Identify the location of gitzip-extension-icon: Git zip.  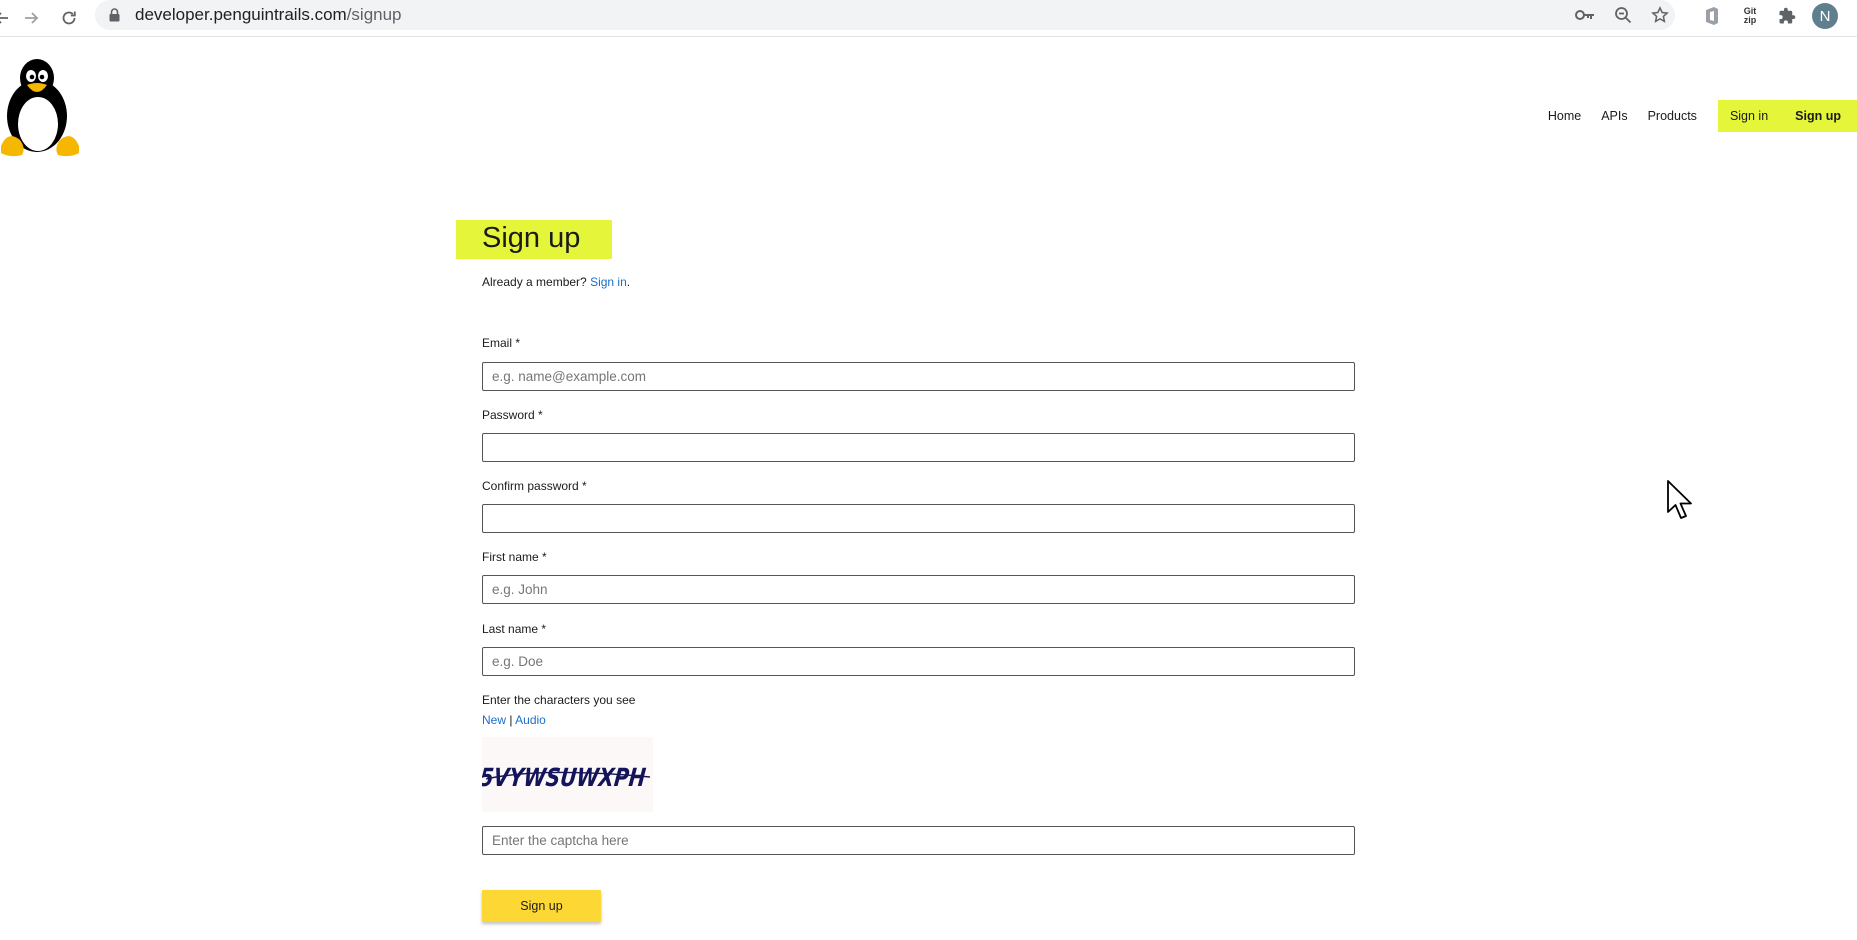
(1750, 16).